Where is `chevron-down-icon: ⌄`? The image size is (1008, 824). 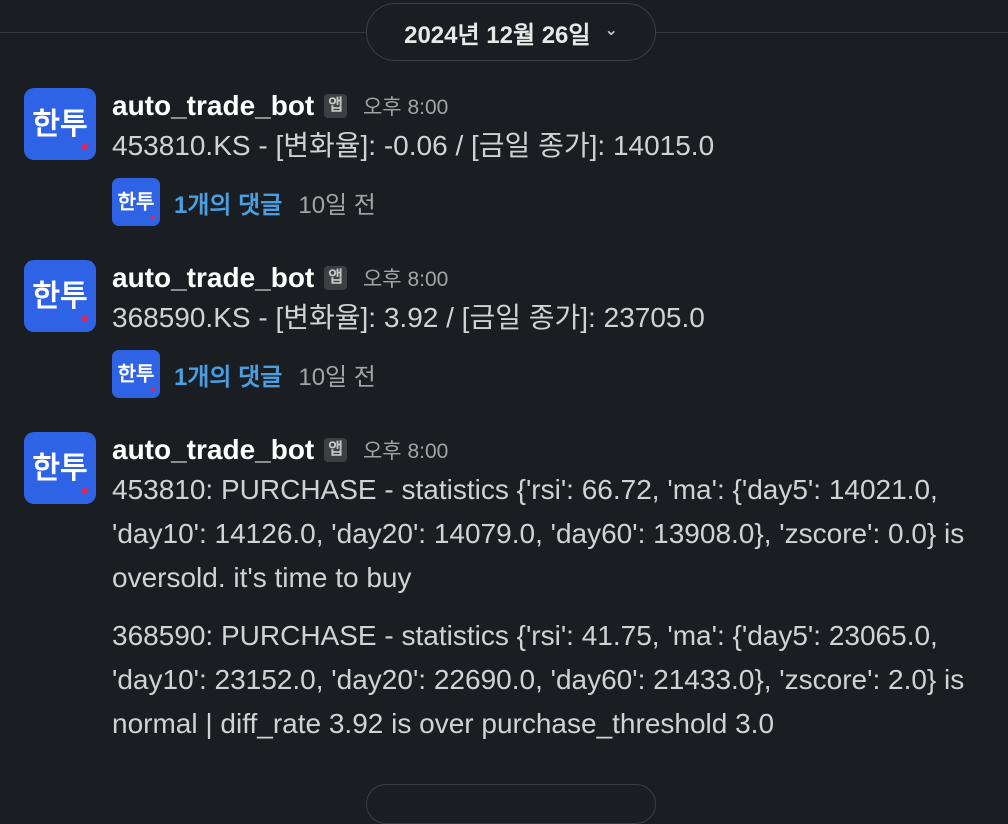
chevron-down-icon: ⌄ is located at coordinates (611, 30).